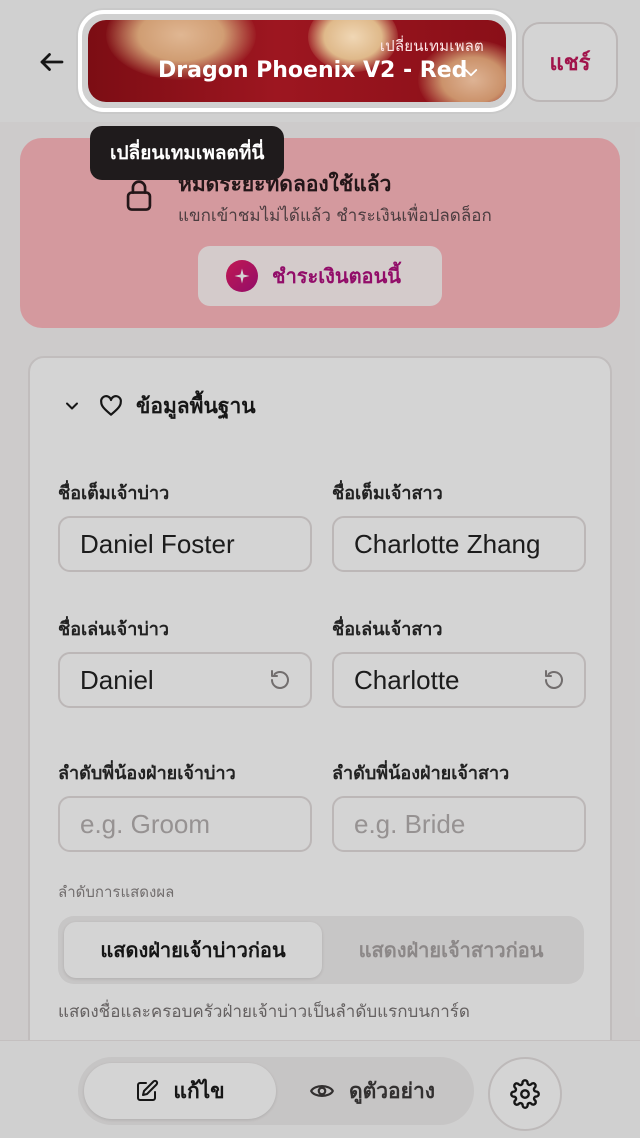 This screenshot has width=640, height=1138. I want to click on groom-sibling-order-input: e.g. Groom, so click(185, 824).